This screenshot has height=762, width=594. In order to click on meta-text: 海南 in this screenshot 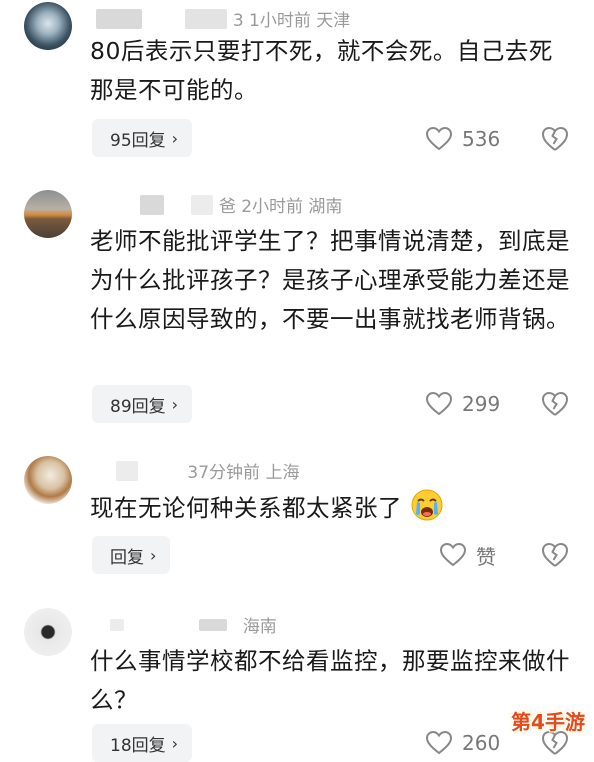, I will do `click(259, 627)`.